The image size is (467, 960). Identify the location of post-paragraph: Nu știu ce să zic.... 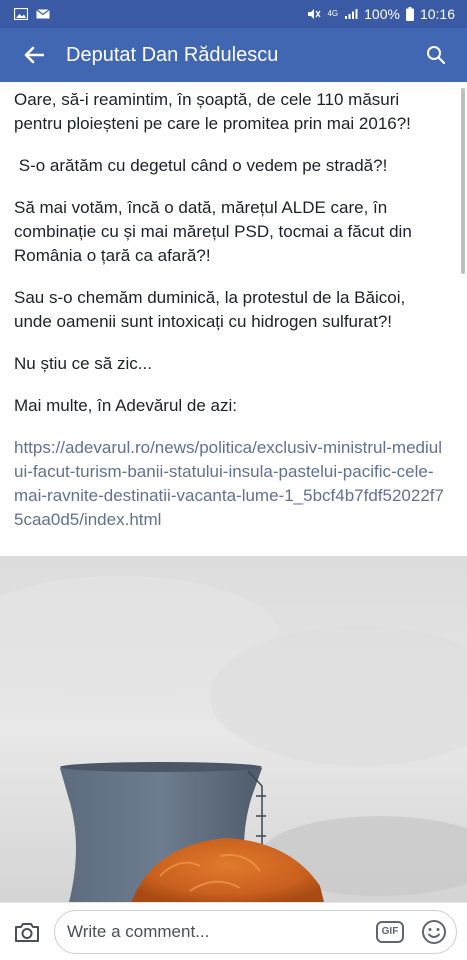
(83, 363).